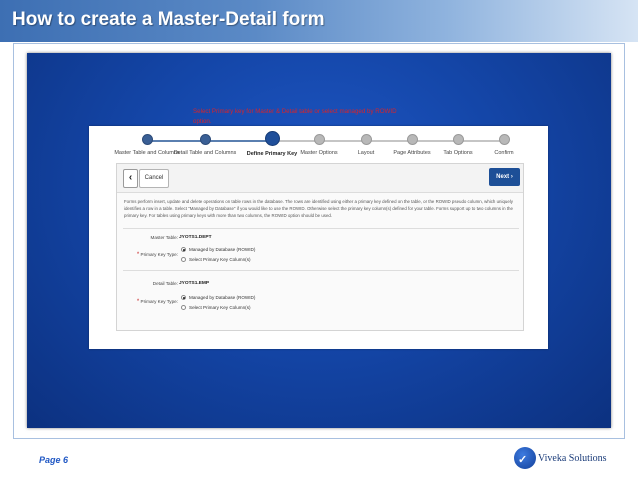 Image resolution: width=638 pixels, height=478 pixels. Describe the element at coordinates (572, 458) in the screenshot. I see `brand-name: Viveka Solutions` at that location.